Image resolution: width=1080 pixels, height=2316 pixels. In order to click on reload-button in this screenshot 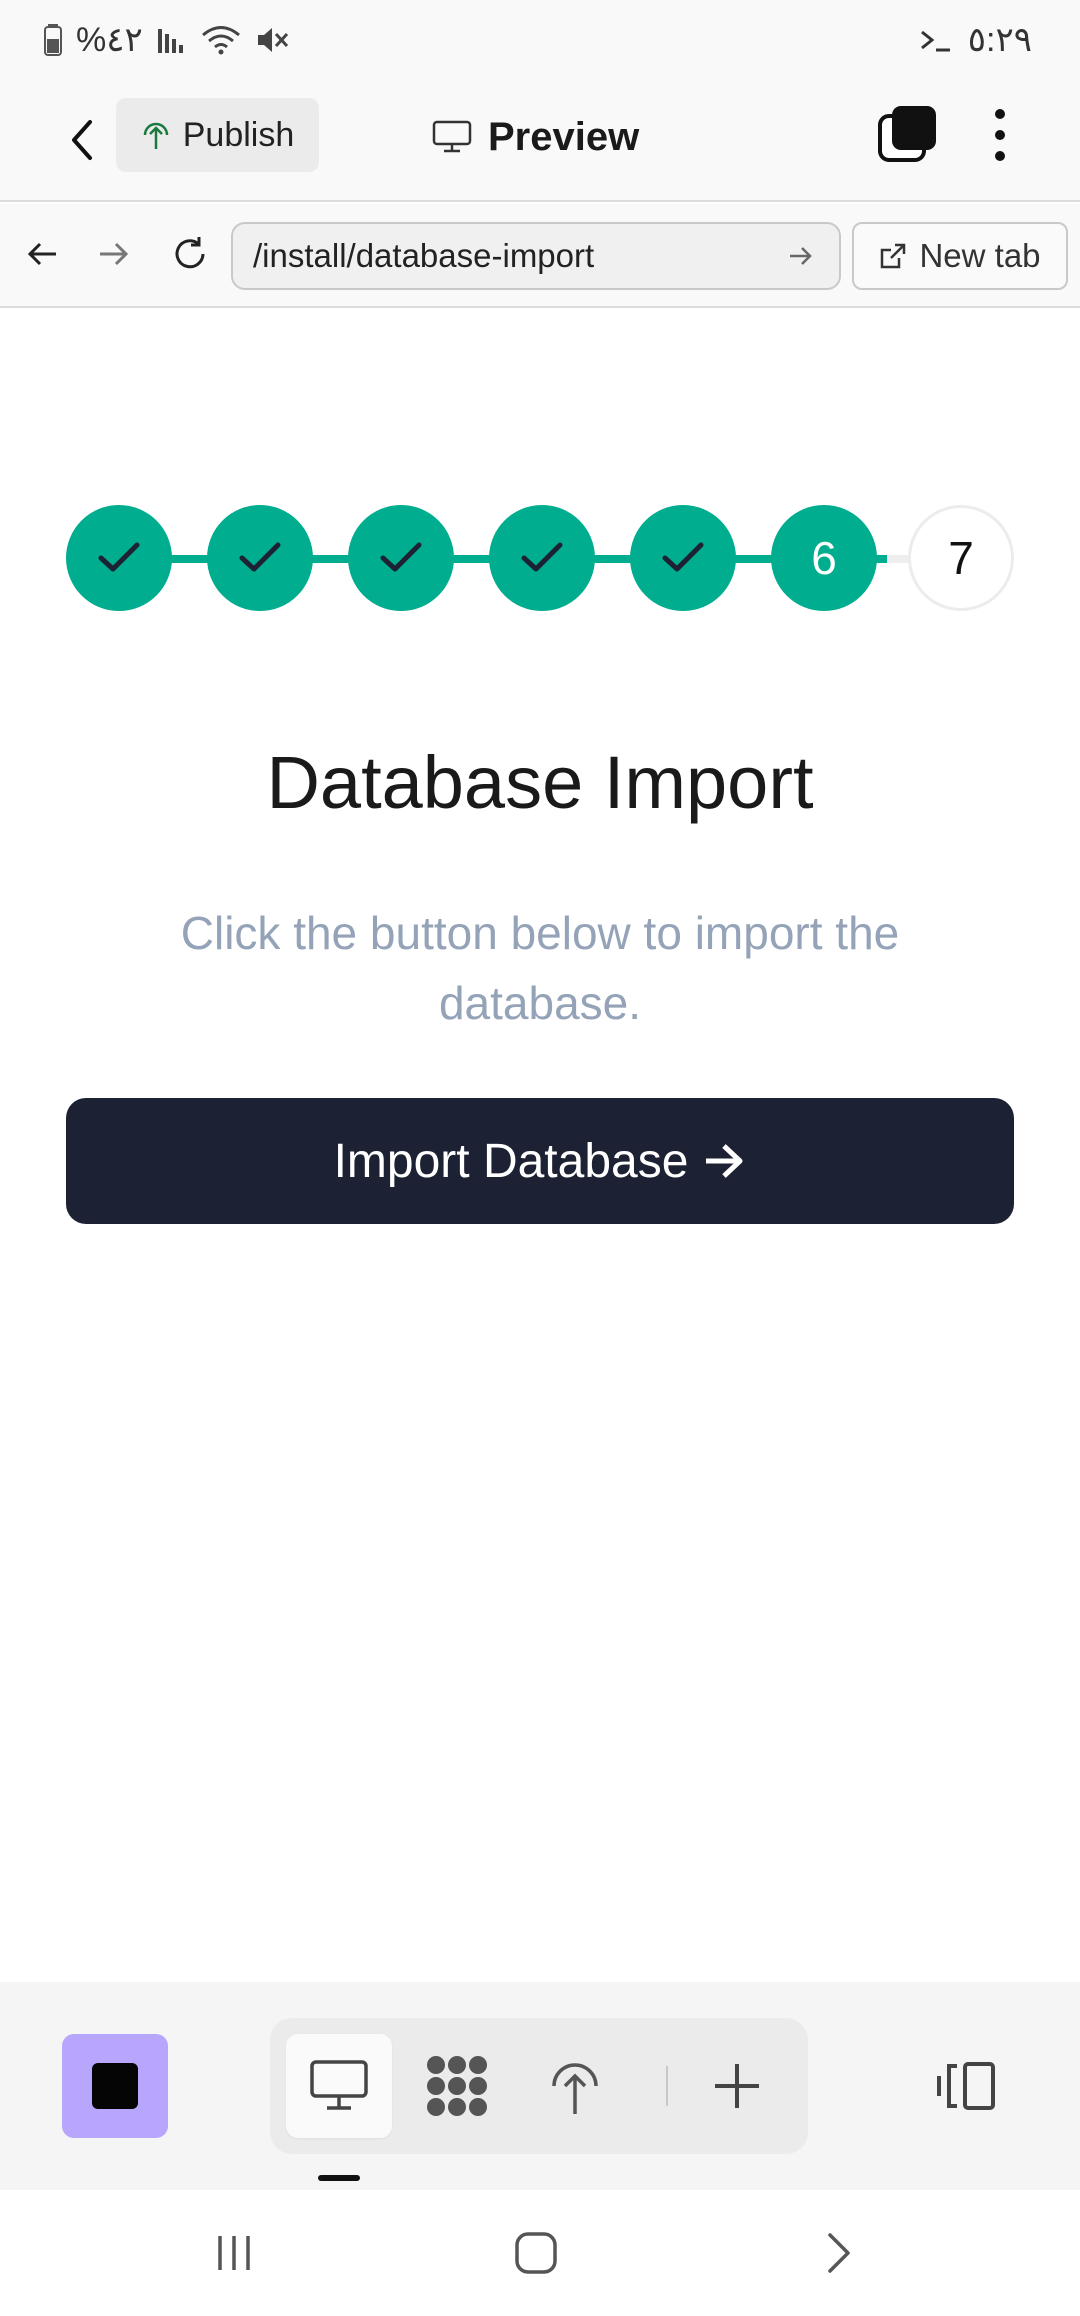, I will do `click(190, 254)`.